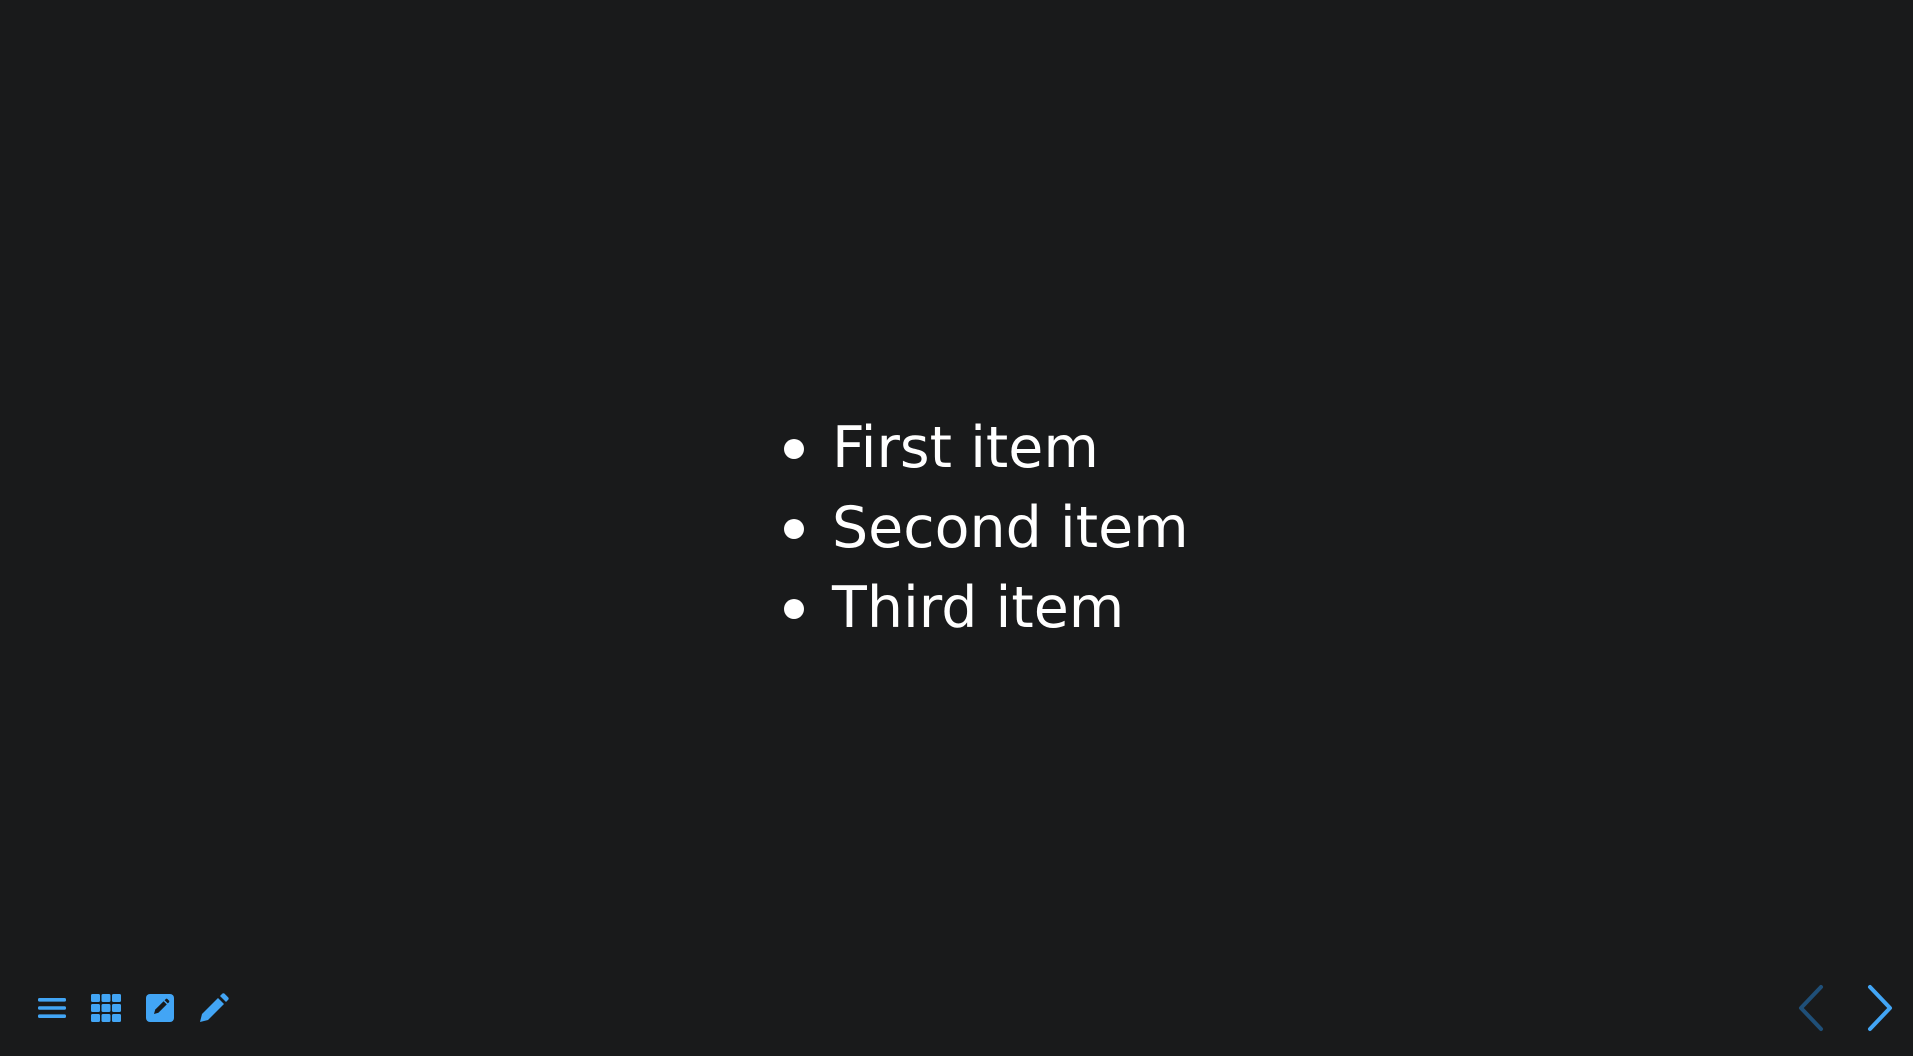  I want to click on chevron-left-icon, so click(1811, 1008).